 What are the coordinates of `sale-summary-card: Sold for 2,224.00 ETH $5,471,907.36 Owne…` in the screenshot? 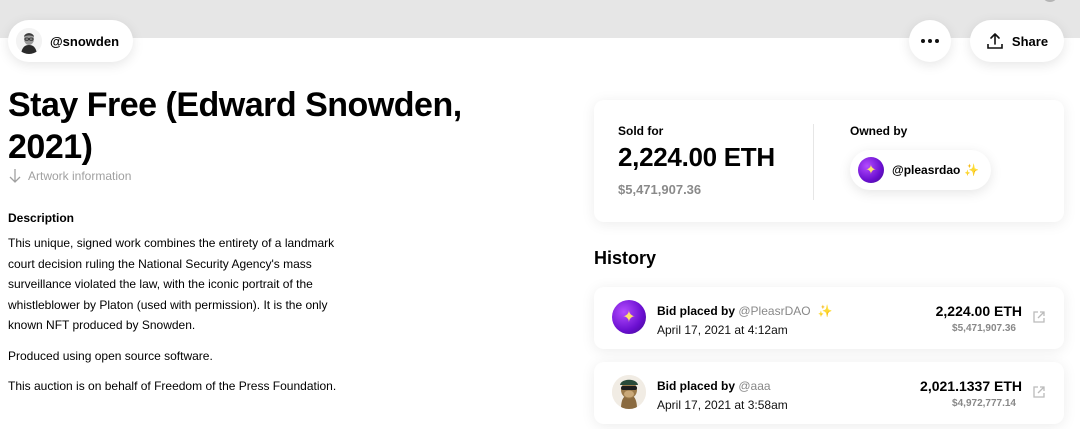 It's located at (829, 161).